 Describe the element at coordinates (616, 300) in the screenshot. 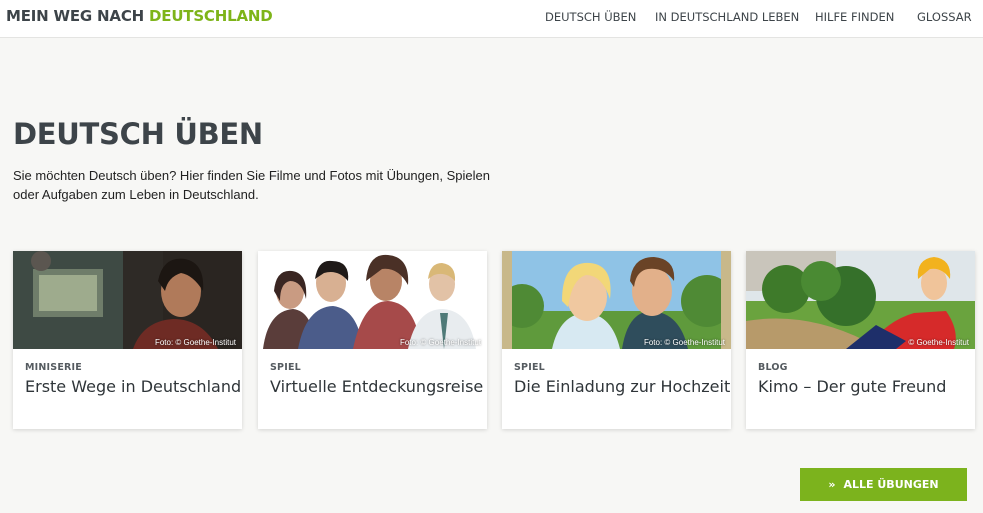

I see `card-image-hochzeit: Foto: © Goethe-Institut` at that location.